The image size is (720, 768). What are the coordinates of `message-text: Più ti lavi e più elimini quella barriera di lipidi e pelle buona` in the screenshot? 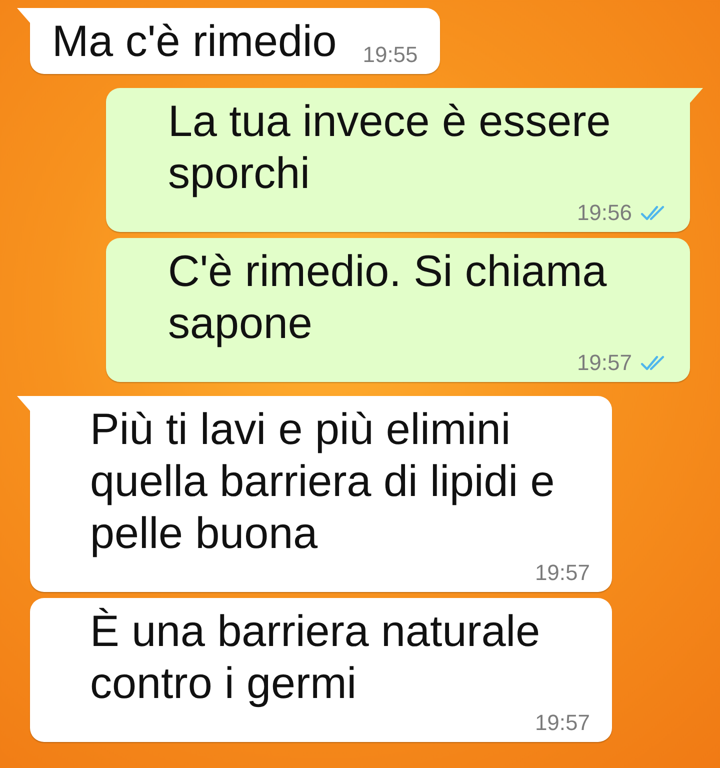 It's located at (323, 482).